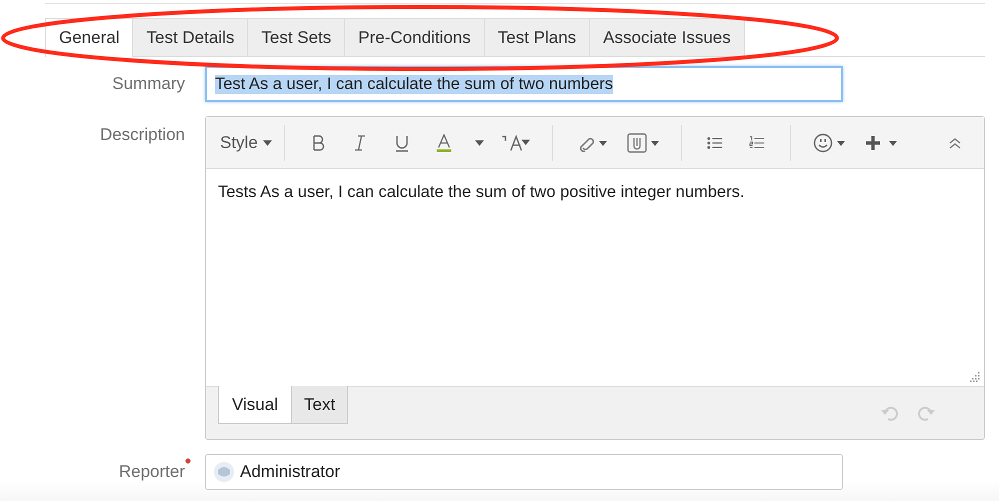 Image resolution: width=999 pixels, height=501 pixels. Describe the element at coordinates (975, 377) in the screenshot. I see `resize-handle-icon` at that location.